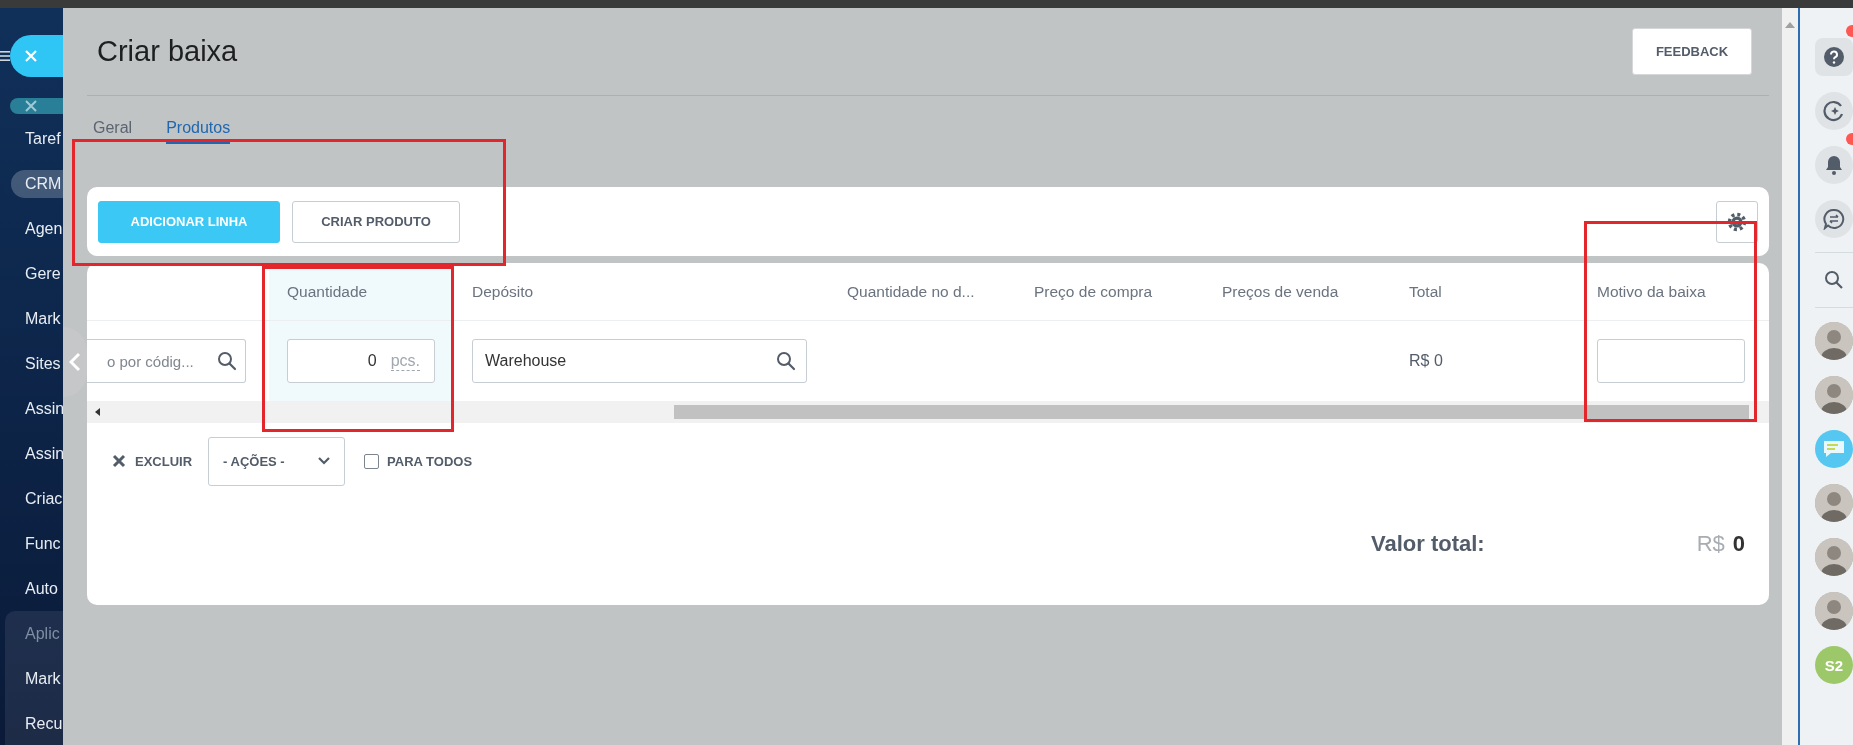 The width and height of the screenshot is (1853, 745). Describe the element at coordinates (277, 461) in the screenshot. I see `actions-dropdown: - AÇÕES -` at that location.